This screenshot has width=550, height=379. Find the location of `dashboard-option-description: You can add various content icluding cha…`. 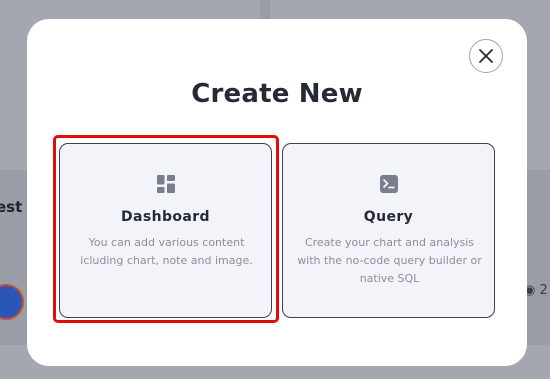

dashboard-option-description: You can add various content icluding cha… is located at coordinates (166, 251).